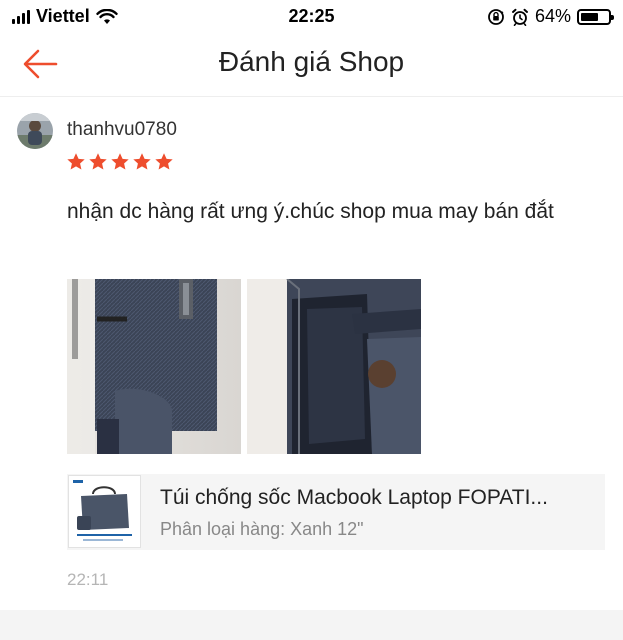  I want to click on header: Đánh giá Shop, so click(311, 65).